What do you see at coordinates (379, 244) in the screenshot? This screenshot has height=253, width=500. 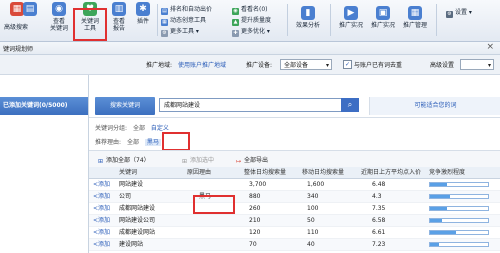 I see `price-cell: 7.23` at bounding box center [379, 244].